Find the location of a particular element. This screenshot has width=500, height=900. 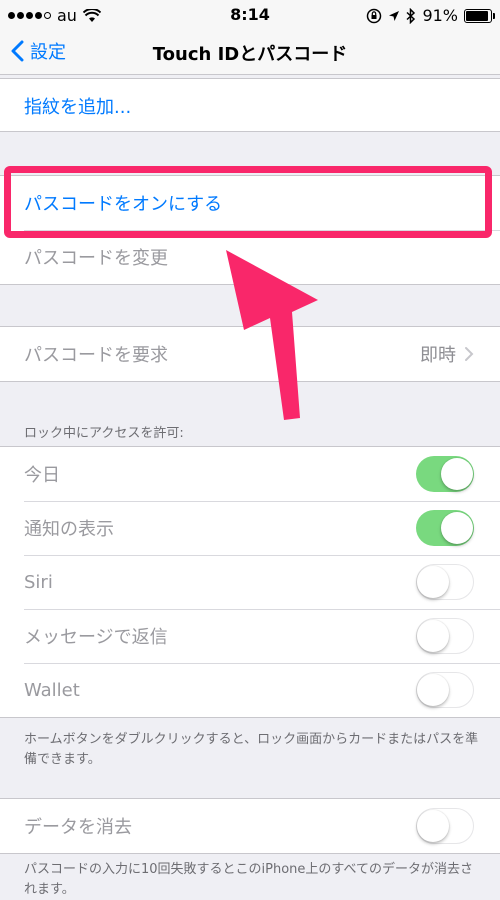

navigation-bar: 設定 Touch IDとパスコード is located at coordinates (250, 52).